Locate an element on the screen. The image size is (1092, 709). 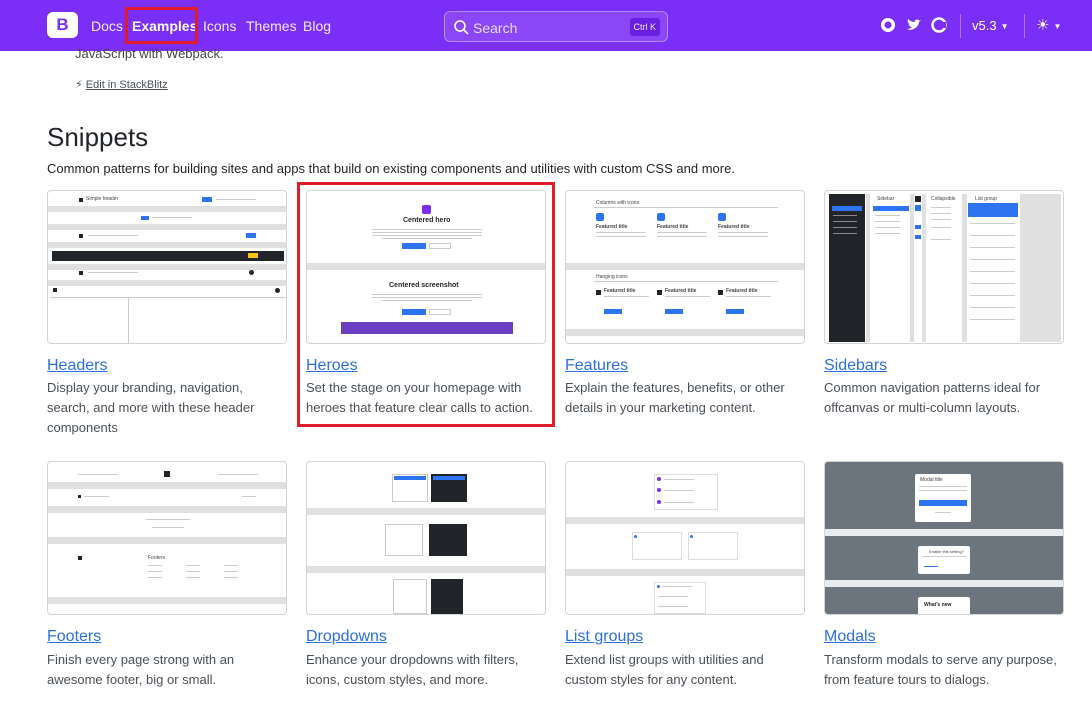
bootstrap-logo: B is located at coordinates (62, 25).